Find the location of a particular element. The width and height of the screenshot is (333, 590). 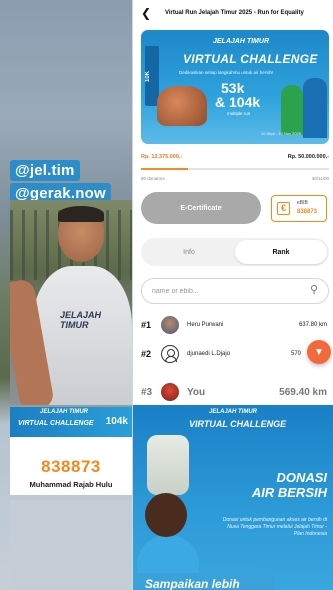

days-remaining: 30/11/00 is located at coordinates (320, 178).